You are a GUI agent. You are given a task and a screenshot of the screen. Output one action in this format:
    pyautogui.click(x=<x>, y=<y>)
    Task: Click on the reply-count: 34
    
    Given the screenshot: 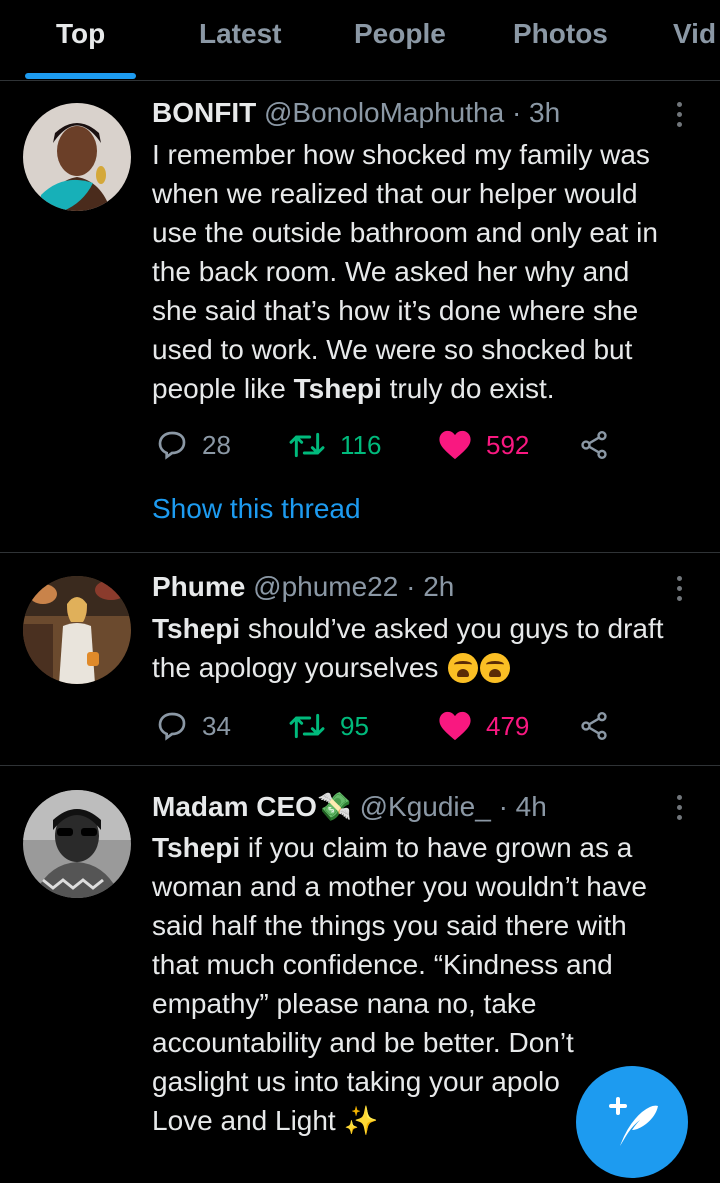 What is the action you would take?
    pyautogui.click(x=216, y=725)
    